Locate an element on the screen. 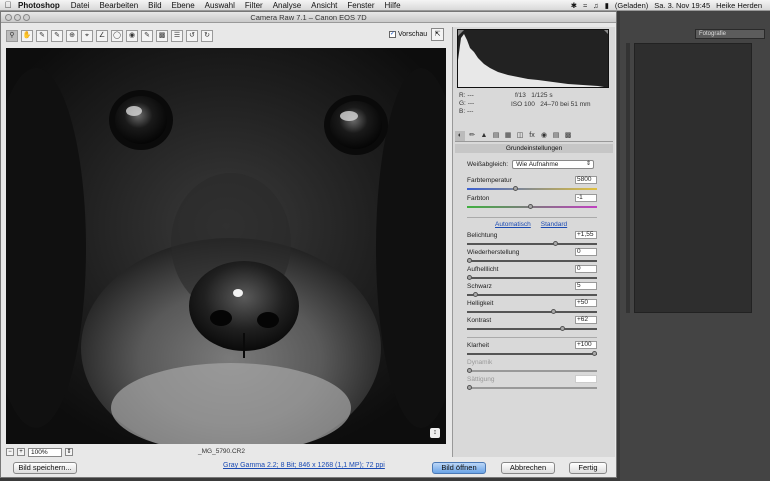 The width and height of the screenshot is (770, 481). menu-app-name: Photoshop is located at coordinates (39, 5).